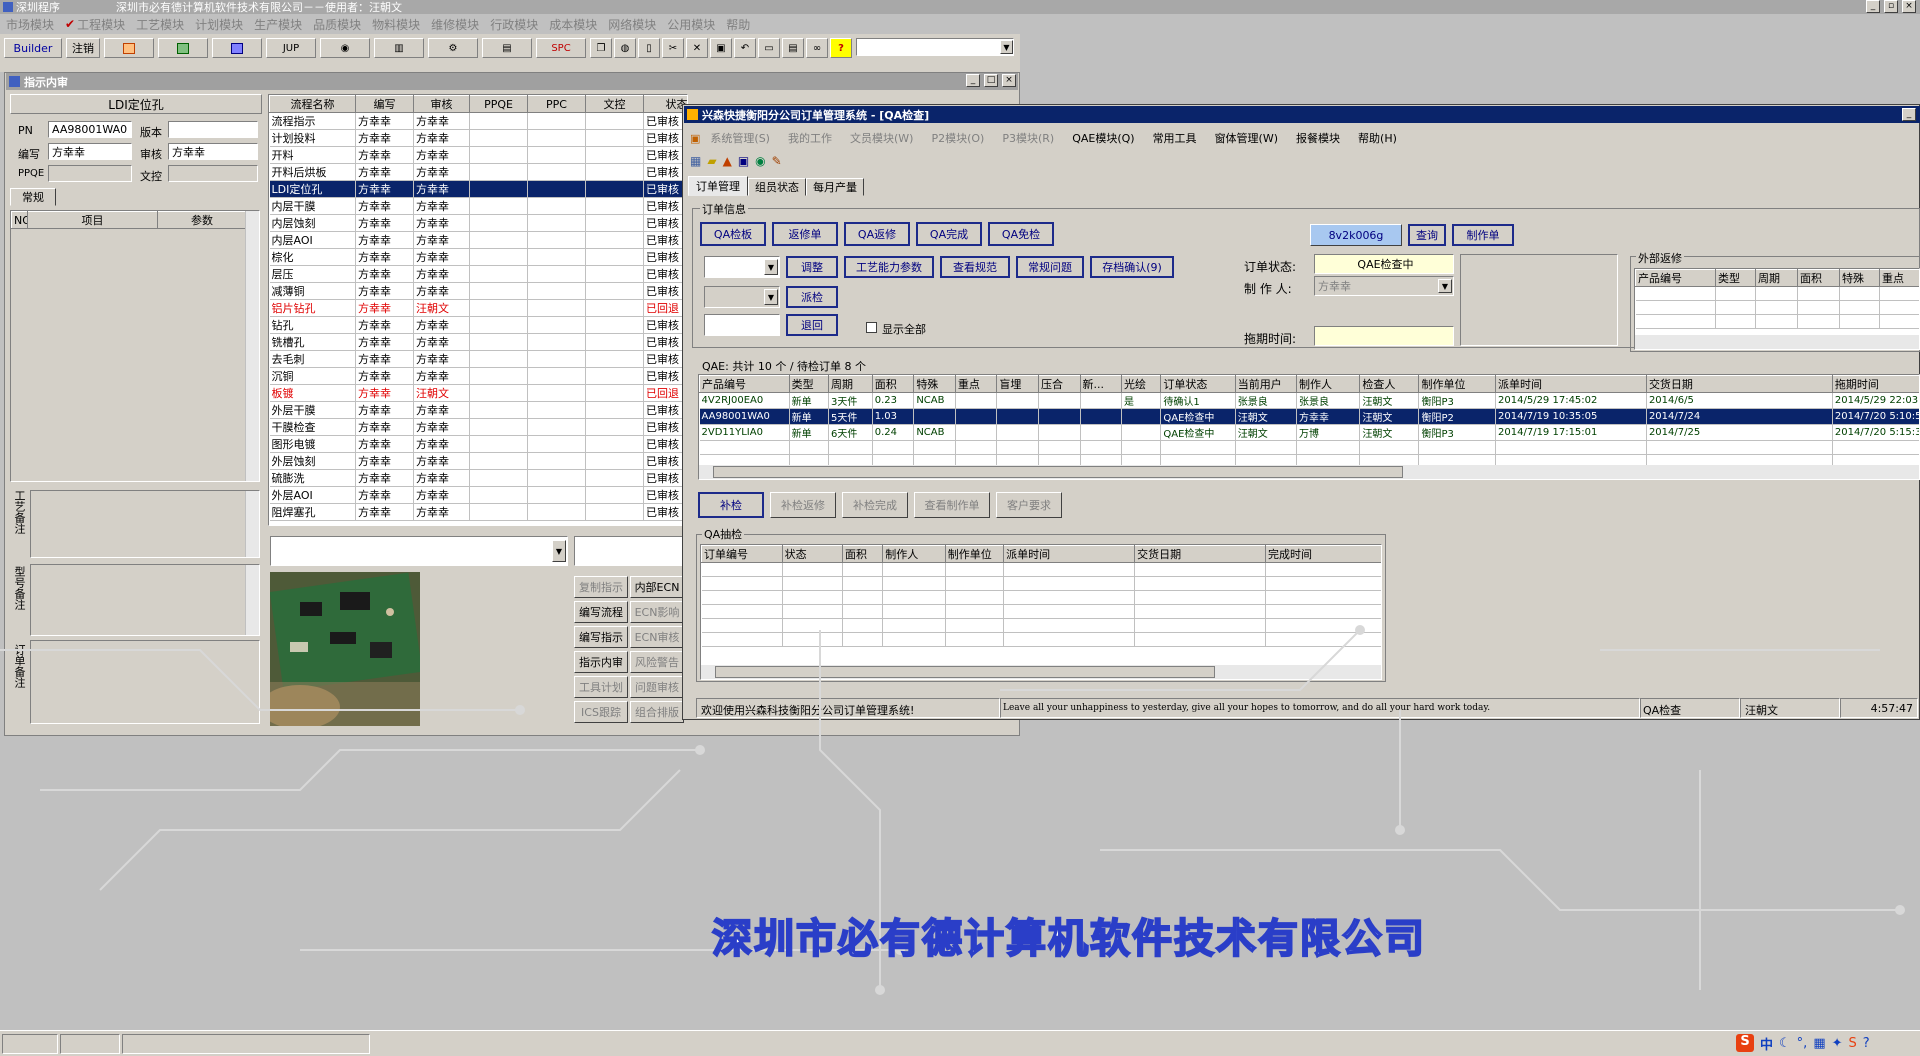 This screenshot has width=1920, height=1056. What do you see at coordinates (478, 444) in the screenshot?
I see `flow-row: 图形电镀 方幸幸 方幸幸 已审核` at bounding box center [478, 444].